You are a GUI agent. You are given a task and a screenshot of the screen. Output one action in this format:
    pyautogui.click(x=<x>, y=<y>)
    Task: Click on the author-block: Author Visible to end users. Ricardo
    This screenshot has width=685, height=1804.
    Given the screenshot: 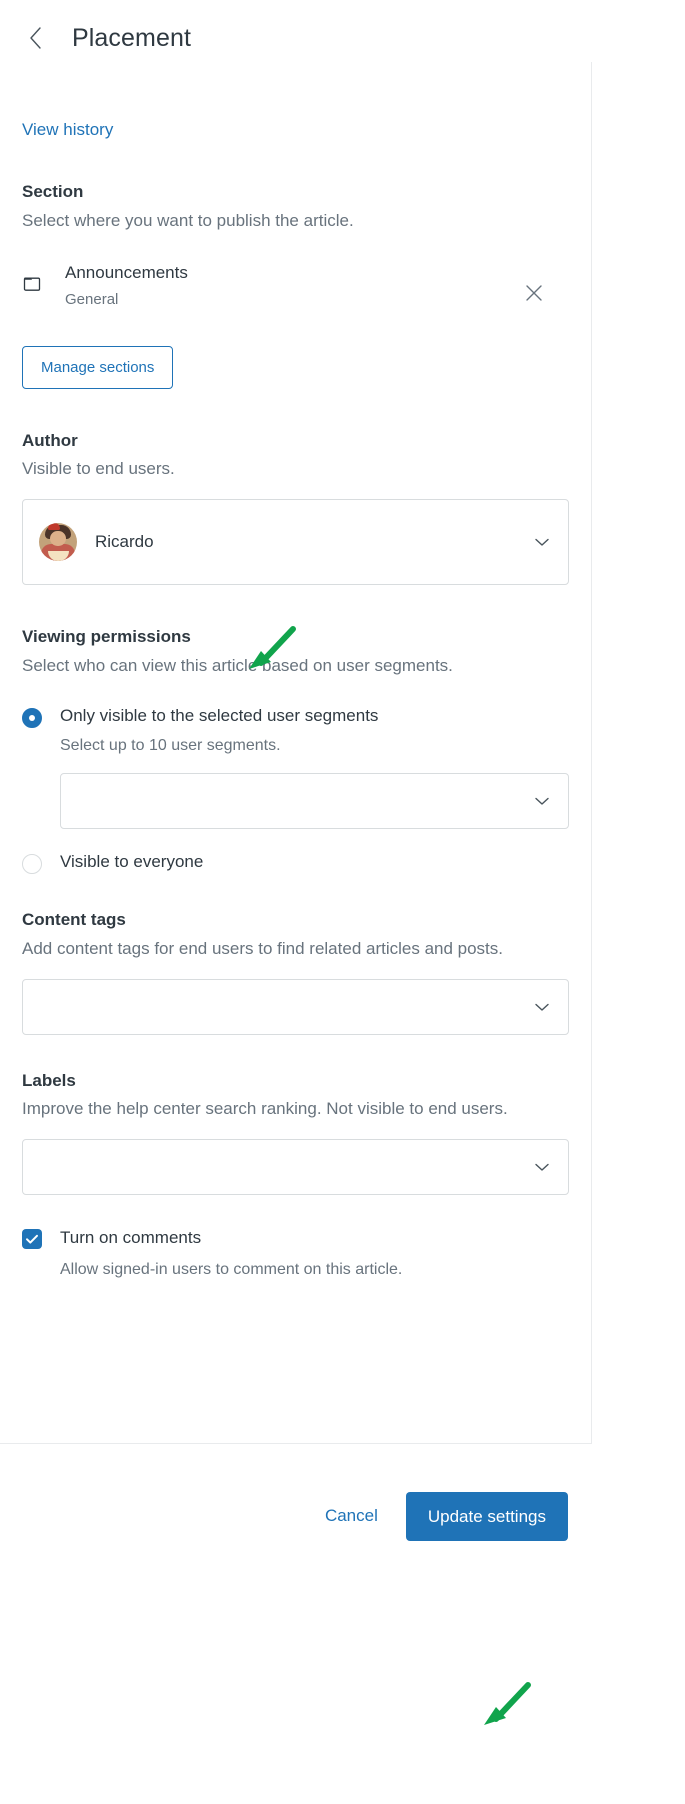 What is the action you would take?
    pyautogui.click(x=295, y=507)
    